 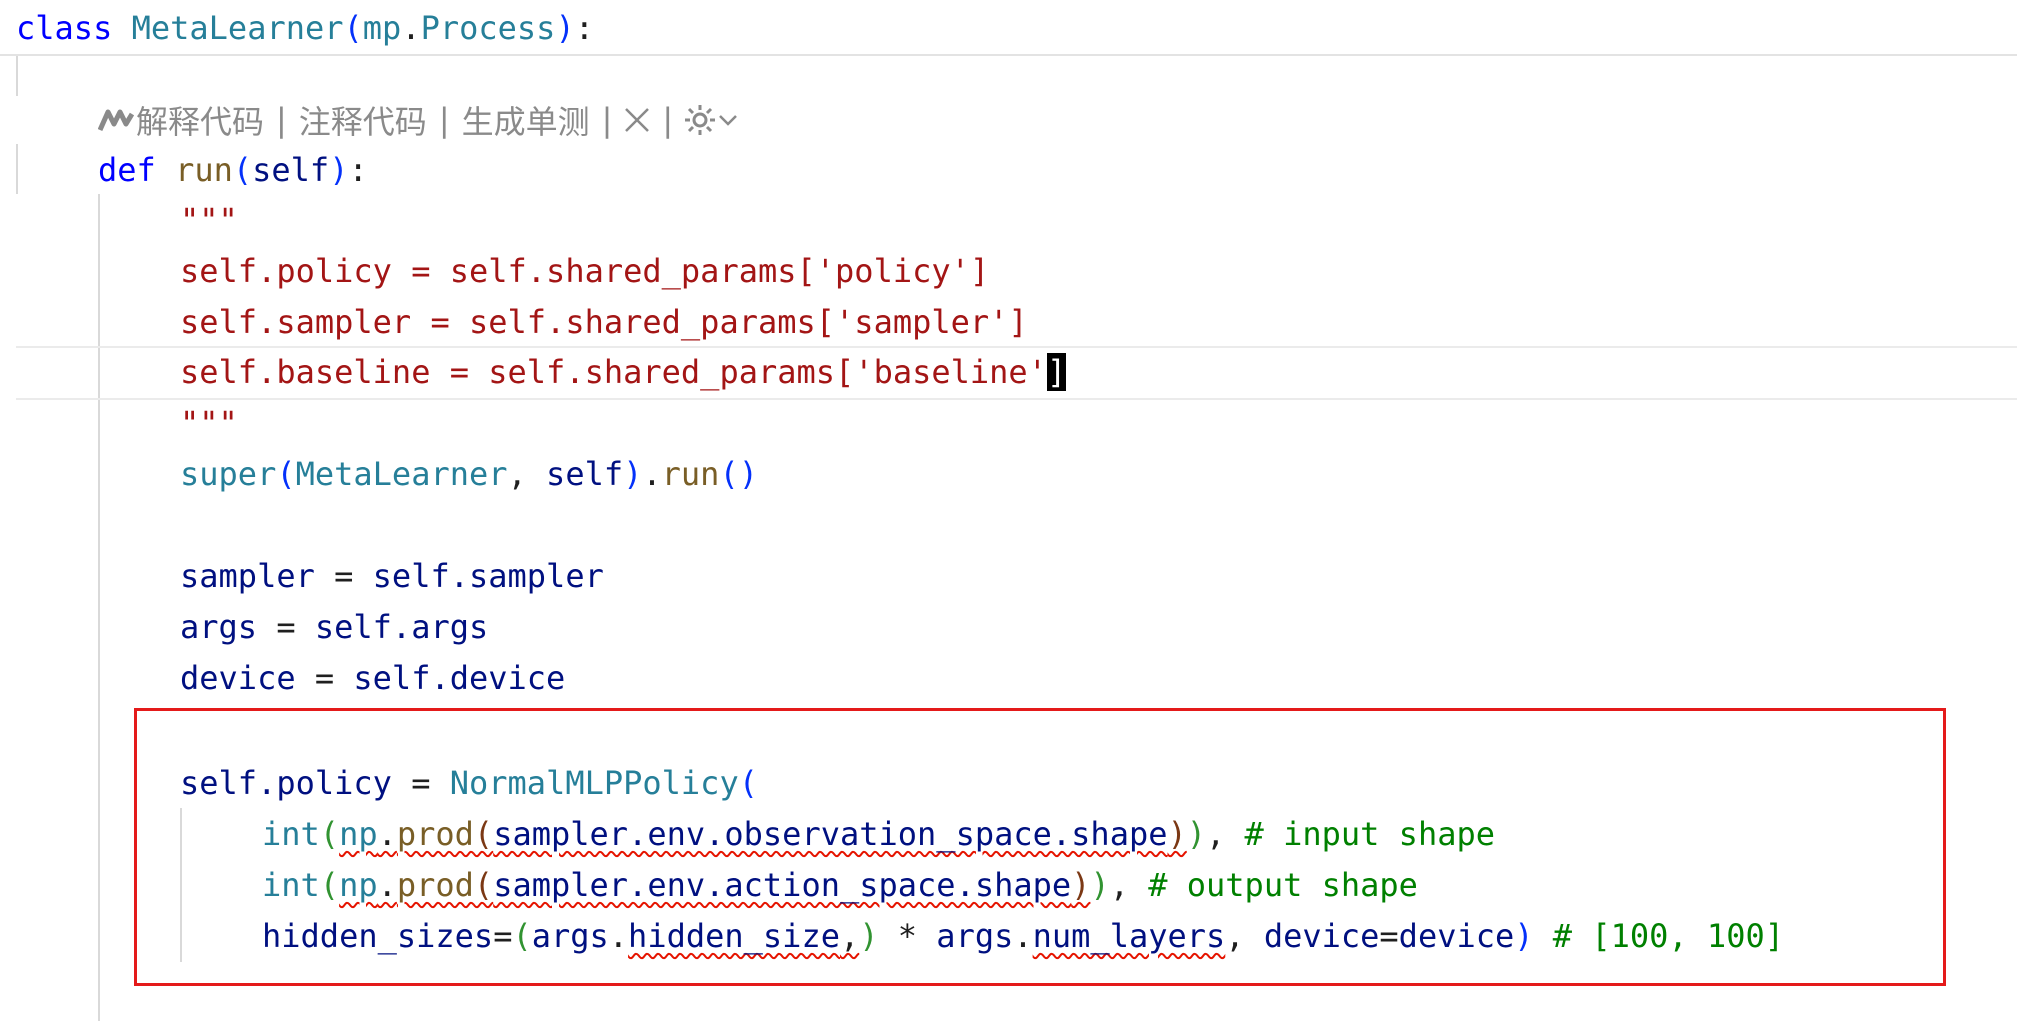 I want to click on chevron-down-icon, so click(x=728, y=120).